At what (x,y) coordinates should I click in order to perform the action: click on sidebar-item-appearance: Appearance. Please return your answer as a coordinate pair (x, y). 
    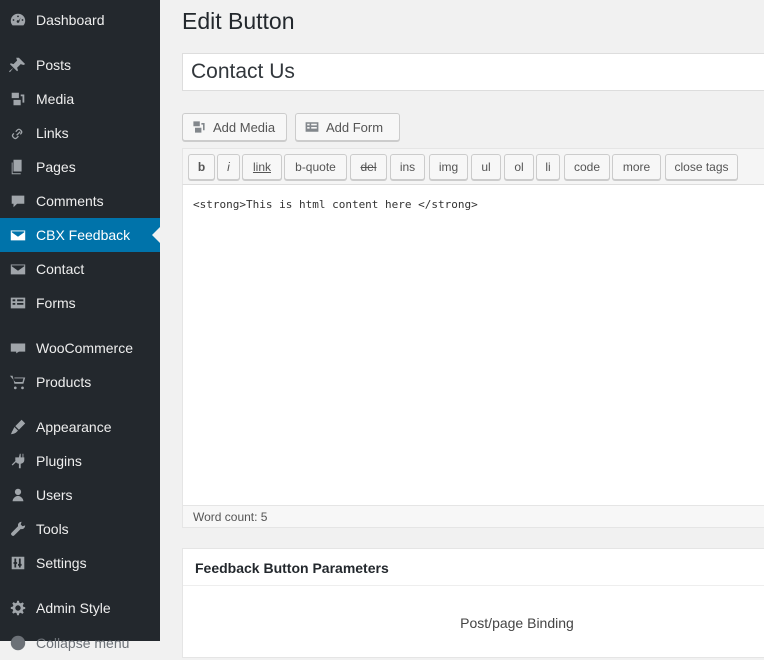
    Looking at the image, I should click on (80, 427).